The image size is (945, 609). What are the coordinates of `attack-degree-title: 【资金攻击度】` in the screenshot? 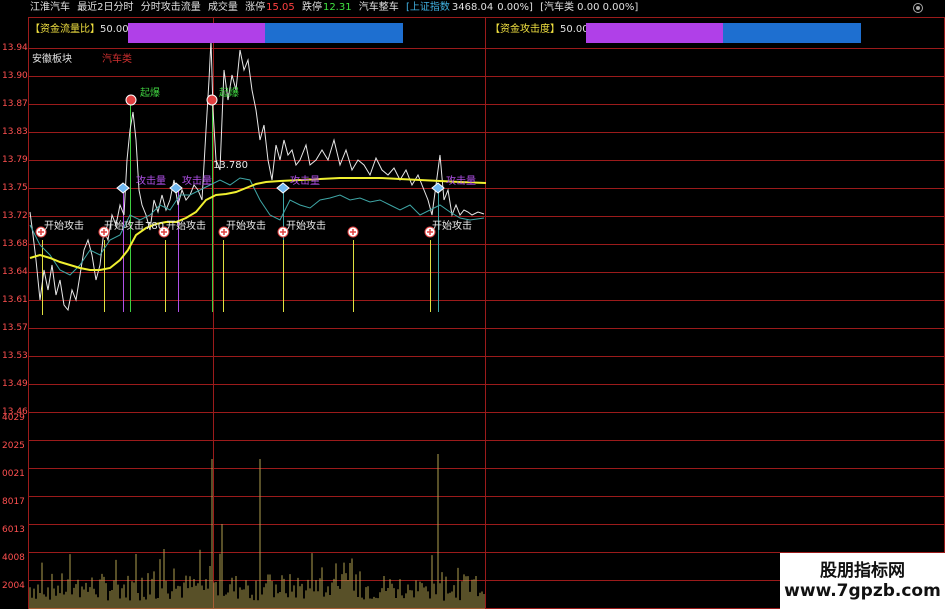 It's located at (525, 29).